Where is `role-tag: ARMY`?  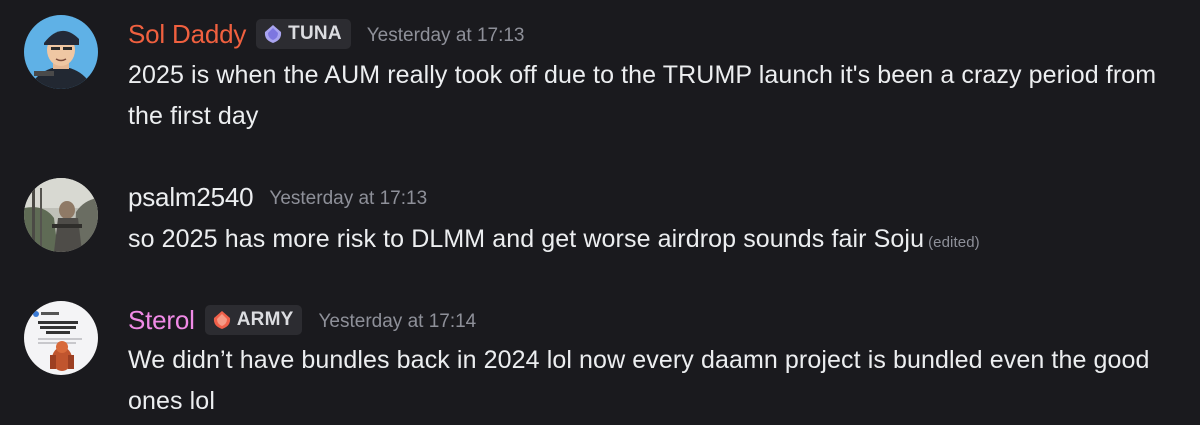 role-tag: ARMY is located at coordinates (253, 320).